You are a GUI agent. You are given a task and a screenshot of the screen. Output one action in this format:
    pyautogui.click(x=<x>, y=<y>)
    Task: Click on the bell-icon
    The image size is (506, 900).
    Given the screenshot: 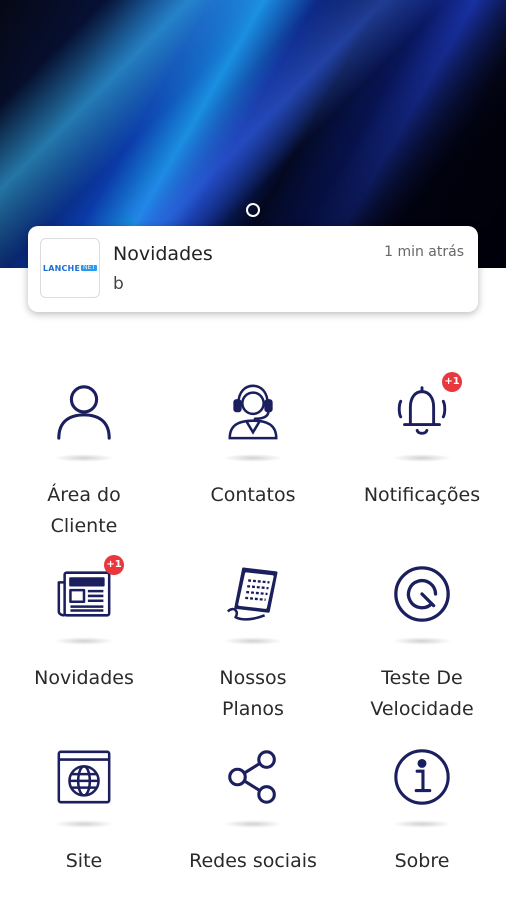 What is the action you would take?
    pyautogui.click(x=422, y=413)
    